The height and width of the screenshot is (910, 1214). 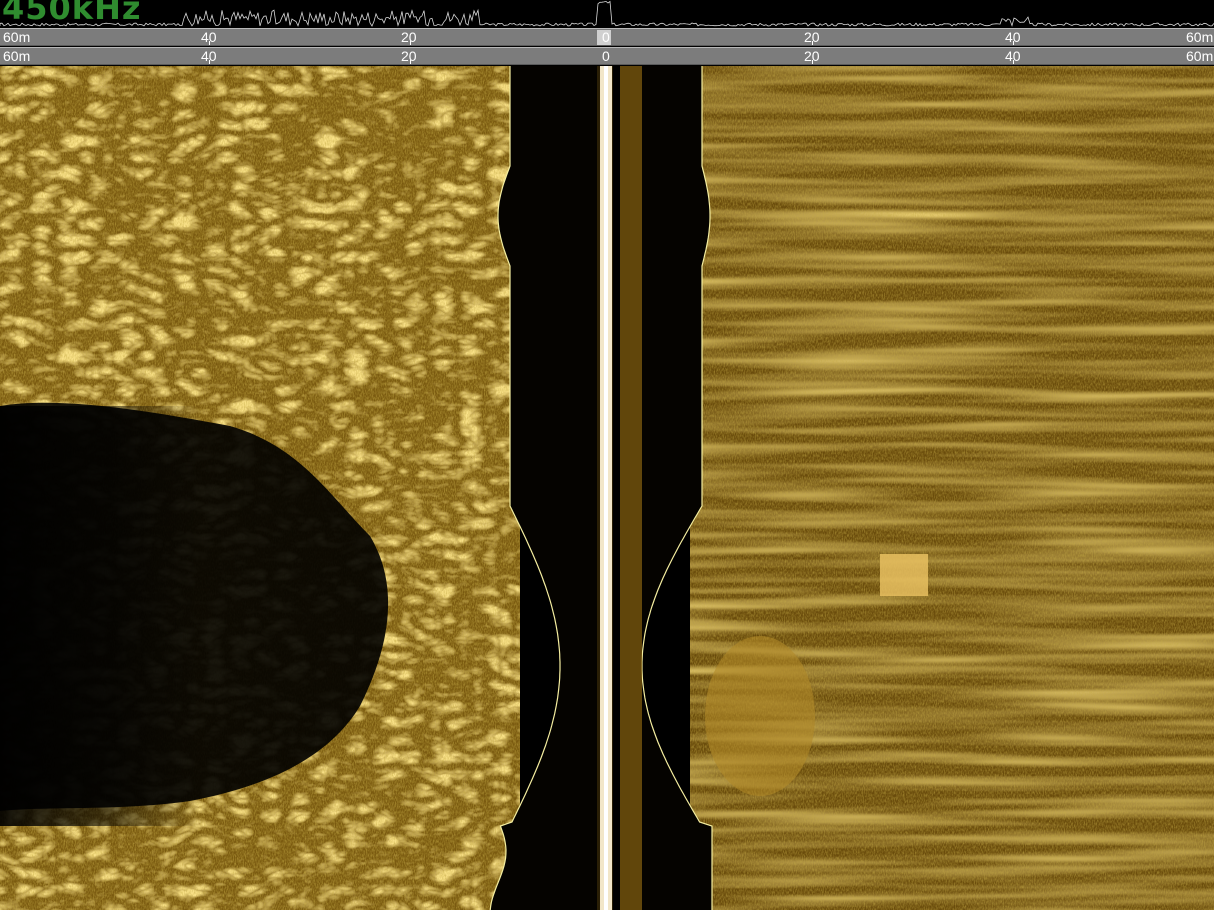 What do you see at coordinates (72, 13) in the screenshot?
I see `frequency-label: 450kHz` at bounding box center [72, 13].